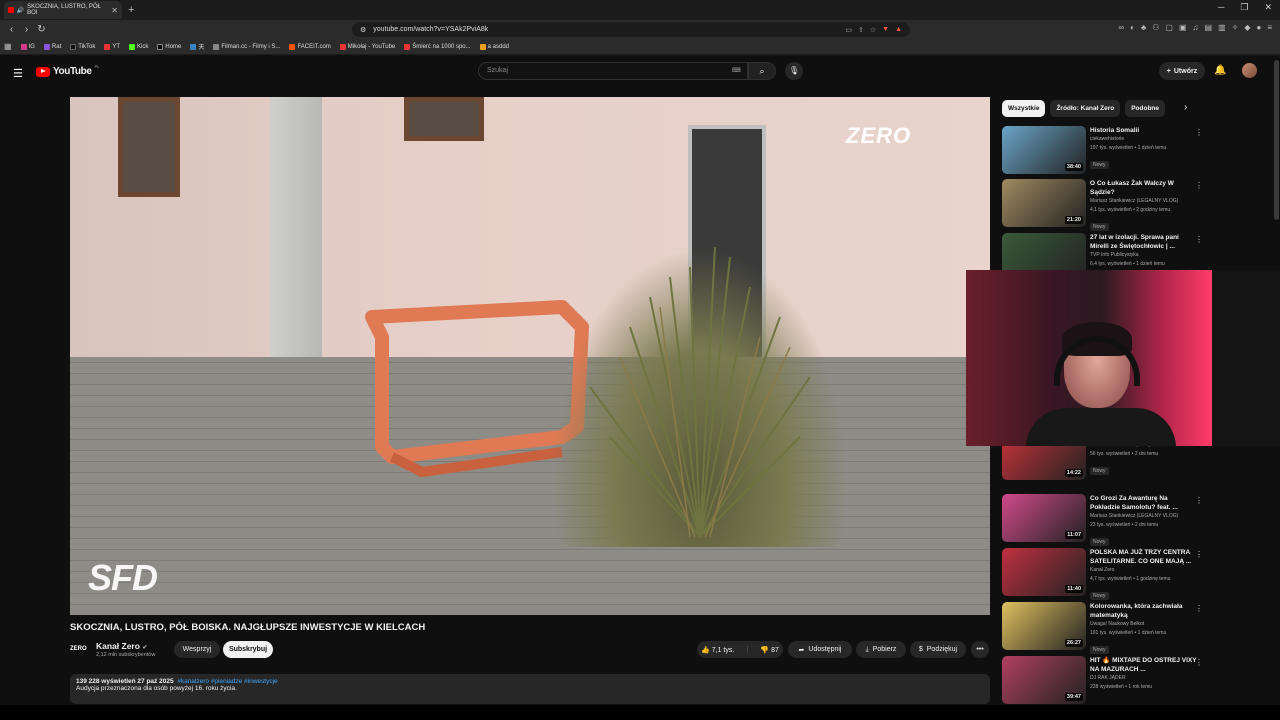 The height and width of the screenshot is (720, 1280). I want to click on search-input: Szukaj, so click(613, 71).